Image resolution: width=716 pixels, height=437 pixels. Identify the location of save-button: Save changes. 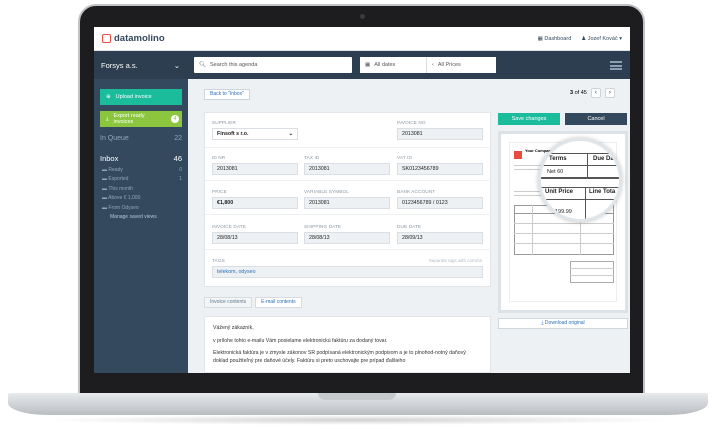
(529, 119).